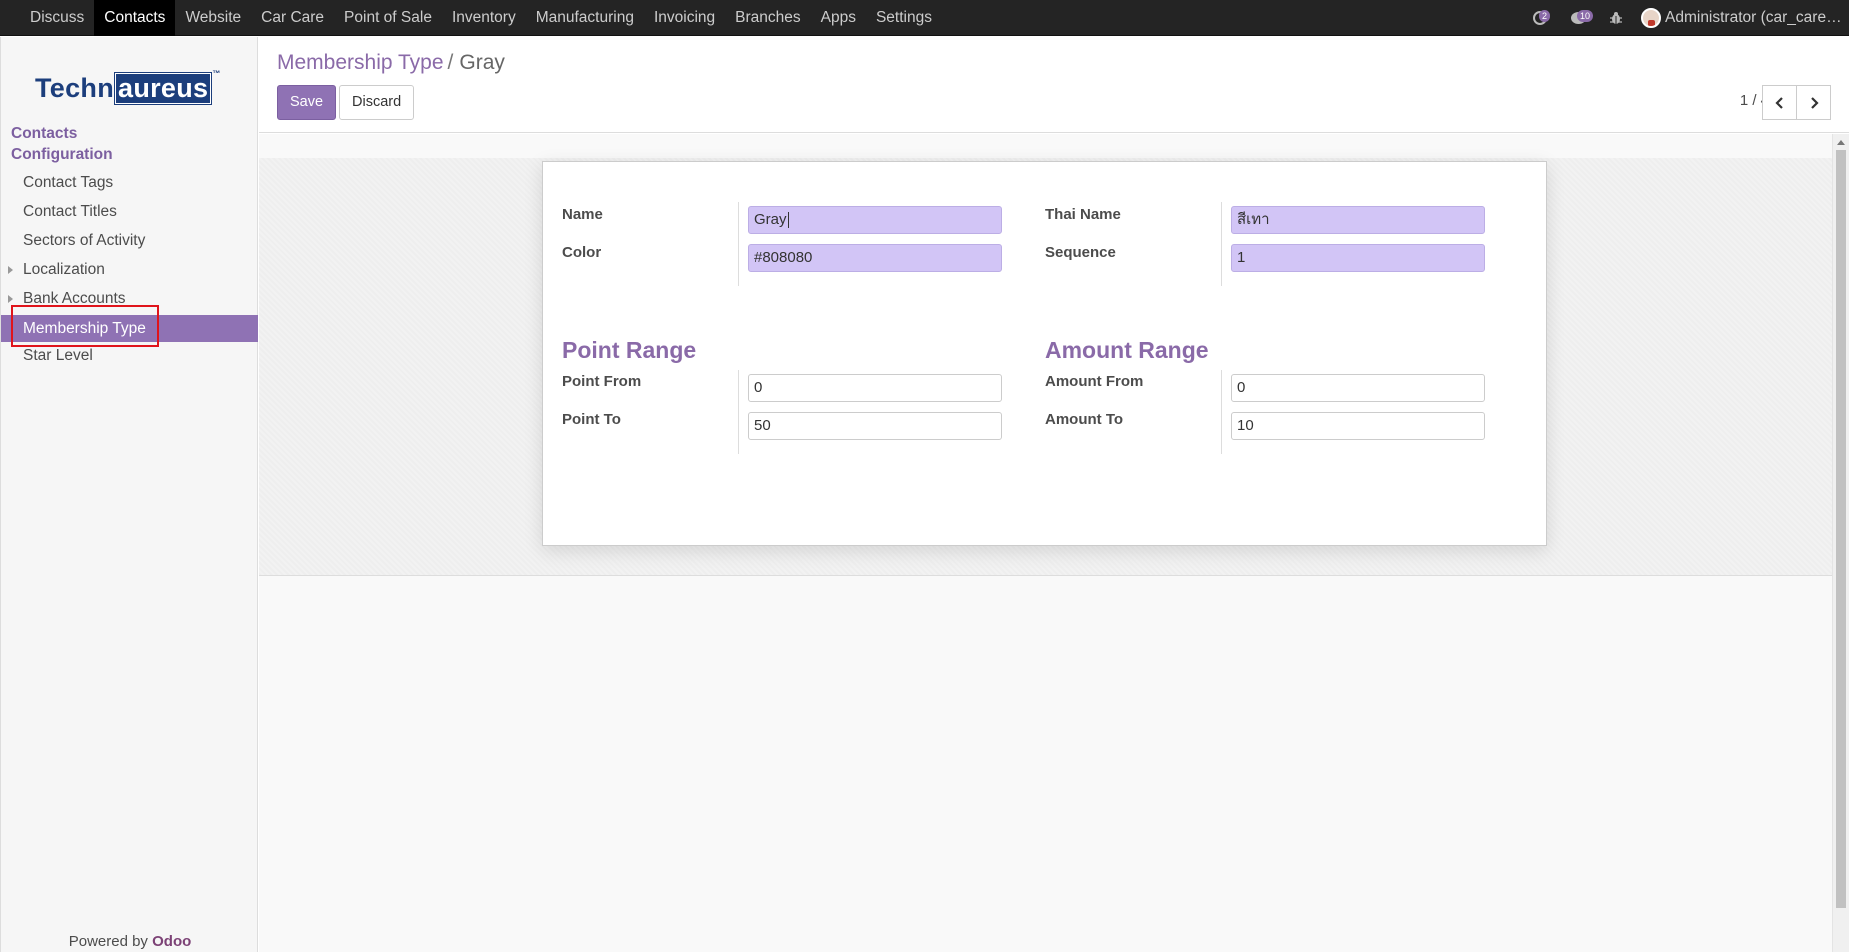  Describe the element at coordinates (1358, 426) in the screenshot. I see `amount-to-field: 10` at that location.